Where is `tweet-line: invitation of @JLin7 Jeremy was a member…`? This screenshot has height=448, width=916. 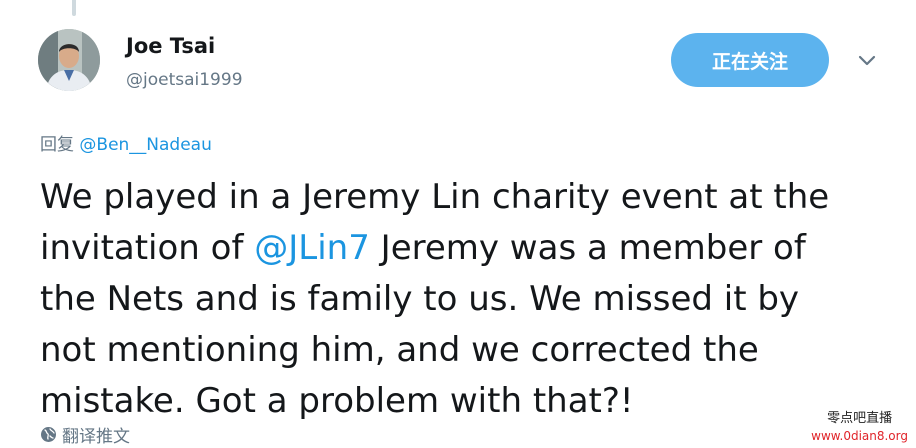 tweet-line: invitation of @JLin7 Jeremy was a member… is located at coordinates (475, 248).